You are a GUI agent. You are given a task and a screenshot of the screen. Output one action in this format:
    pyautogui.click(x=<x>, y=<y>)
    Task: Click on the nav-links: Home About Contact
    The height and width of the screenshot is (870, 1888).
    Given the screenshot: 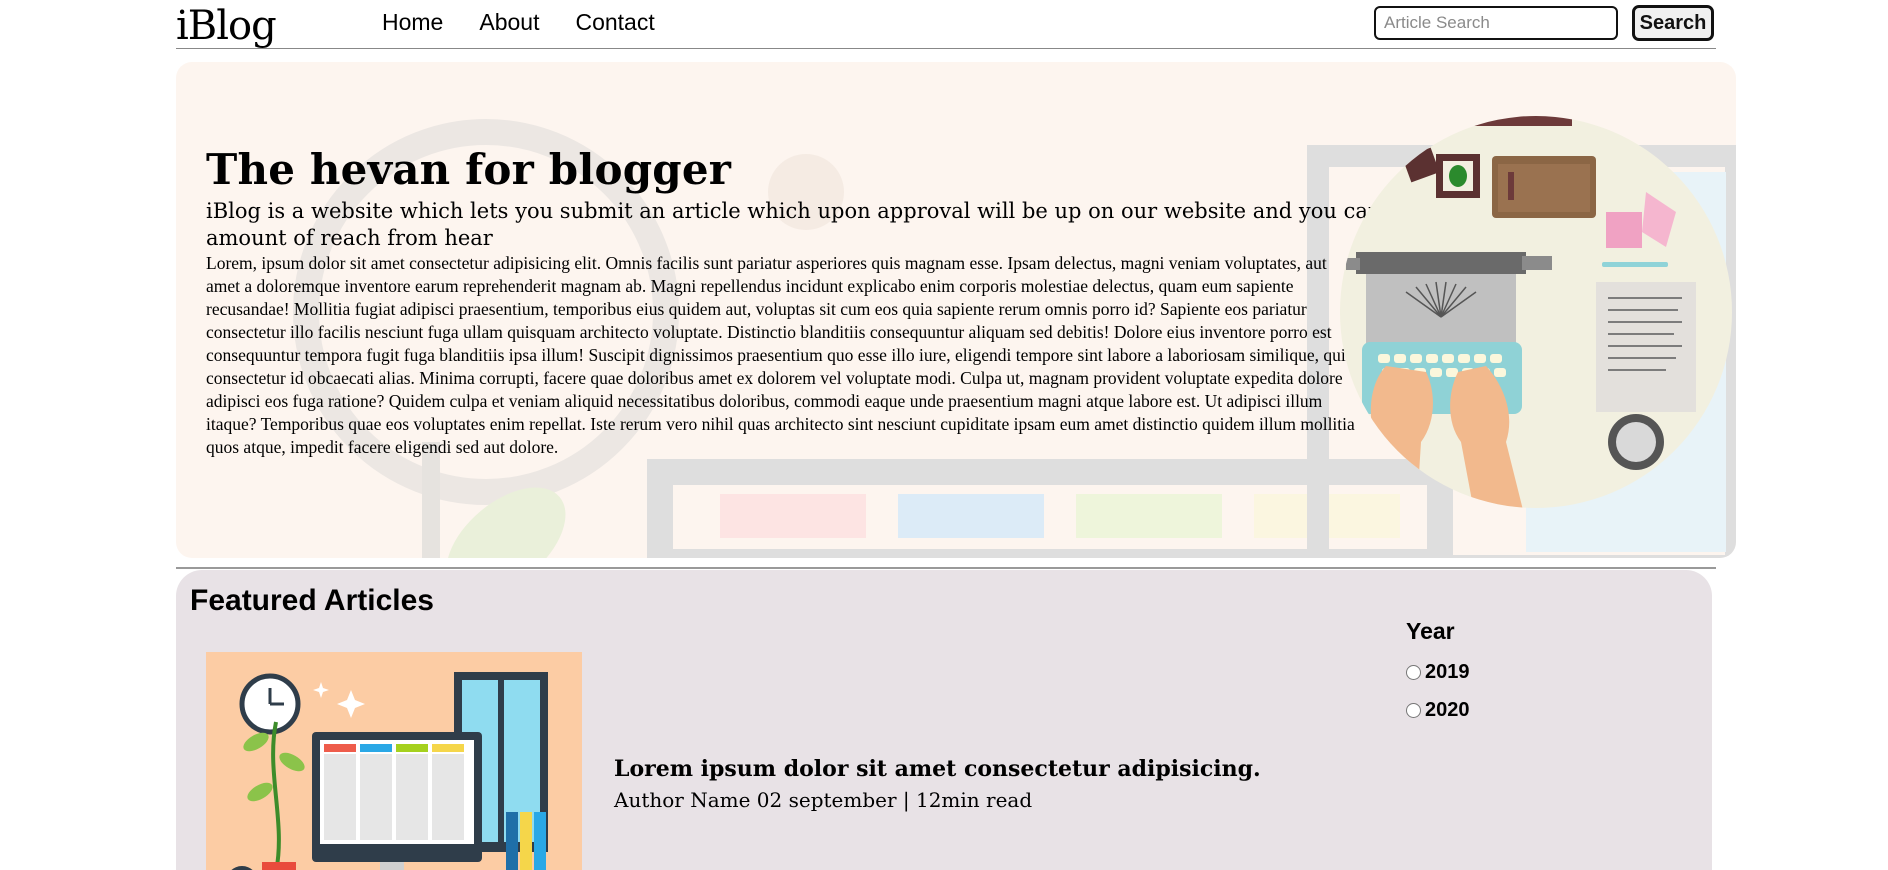 What is the action you would take?
    pyautogui.click(x=518, y=22)
    